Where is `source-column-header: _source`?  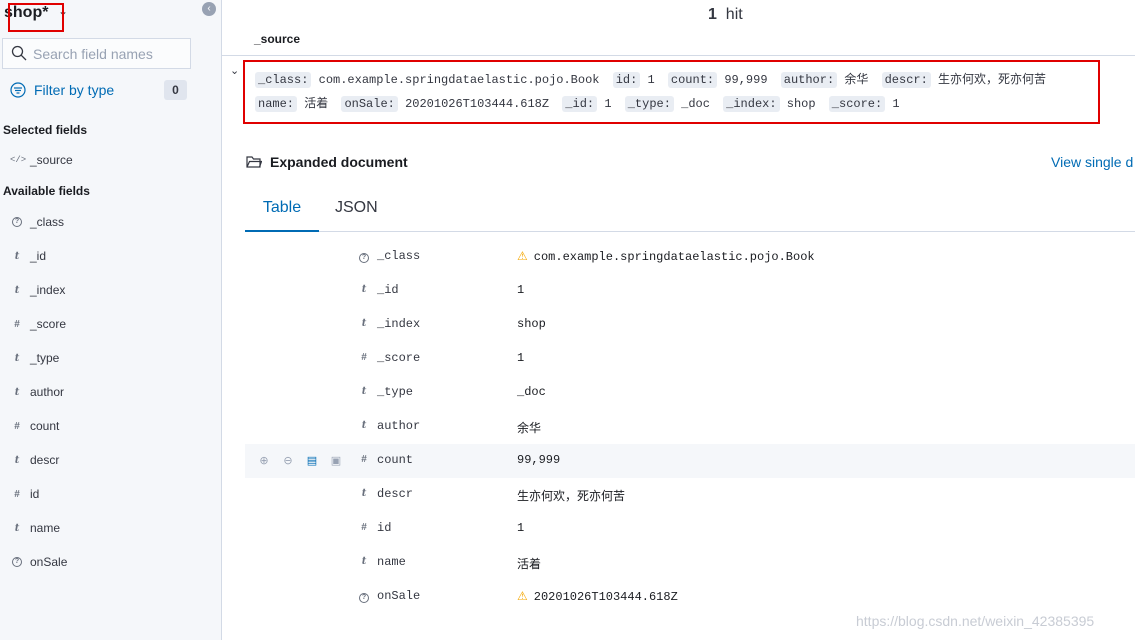
source-column-header: _source is located at coordinates (277, 39).